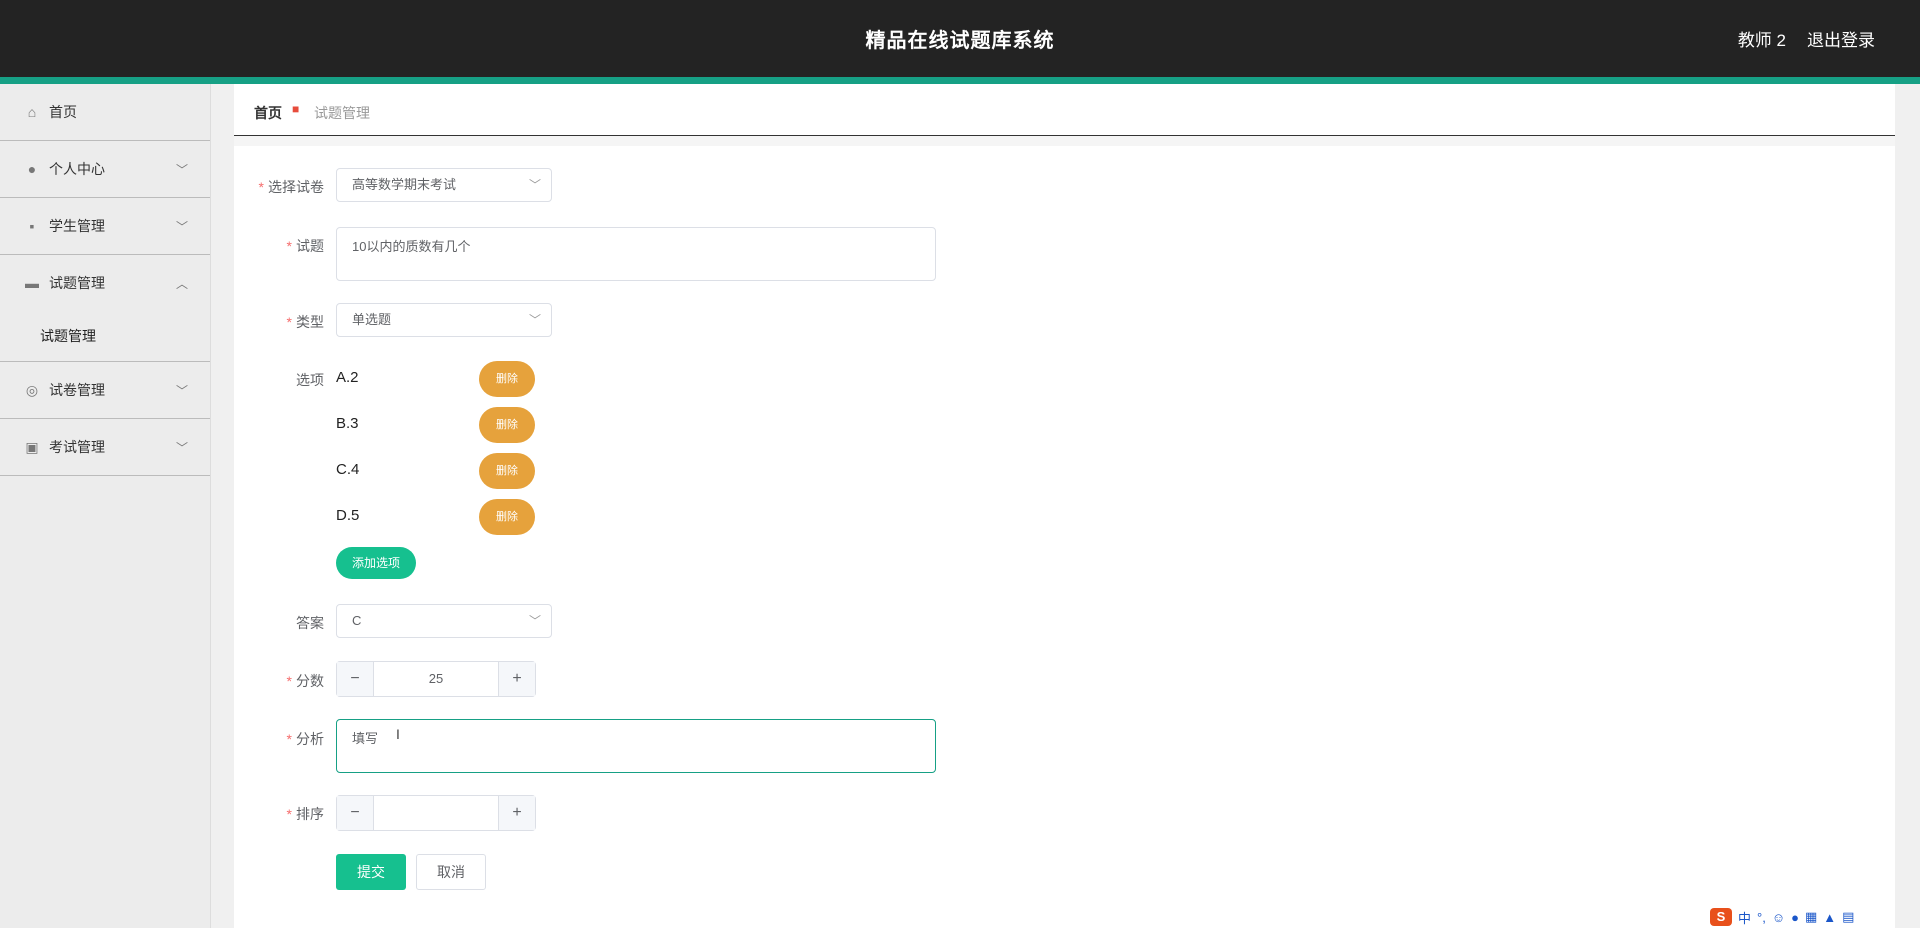 The height and width of the screenshot is (928, 1920). I want to click on answer-select: C ﹀, so click(444, 621).